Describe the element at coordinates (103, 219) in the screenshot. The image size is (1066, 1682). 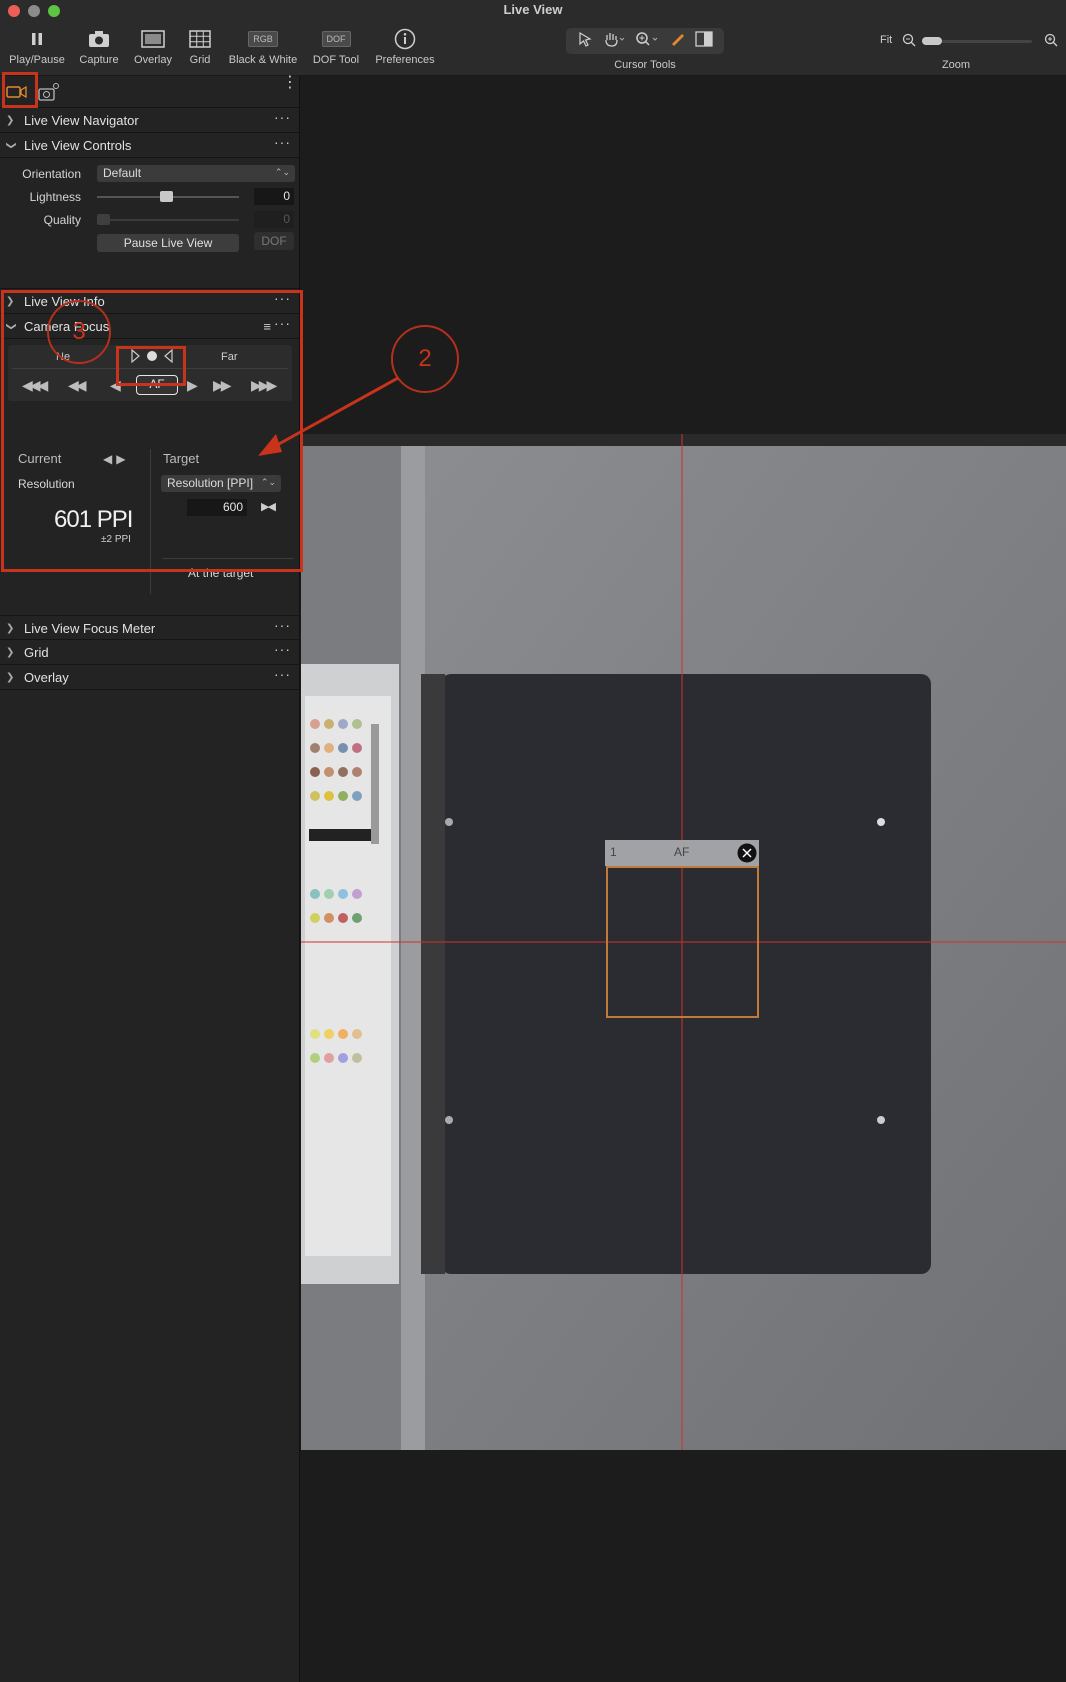
I see `quality-slider-knob` at that location.